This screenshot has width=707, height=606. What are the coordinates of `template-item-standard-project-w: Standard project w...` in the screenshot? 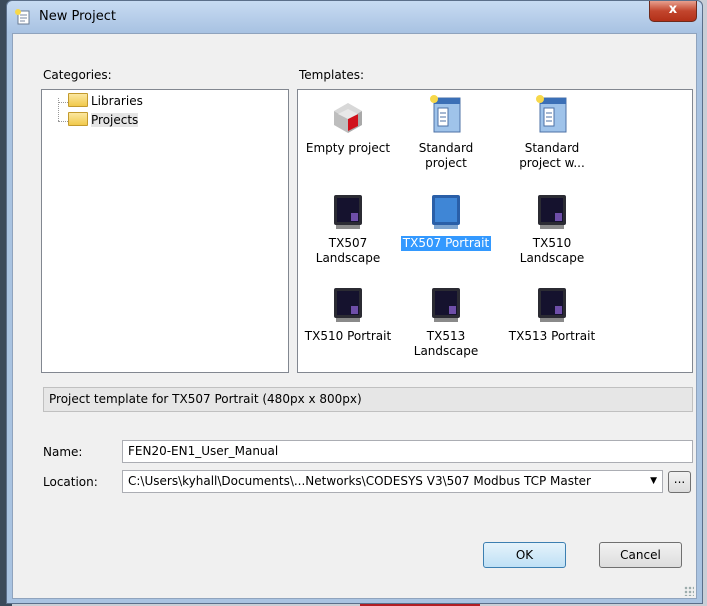 It's located at (552, 132).